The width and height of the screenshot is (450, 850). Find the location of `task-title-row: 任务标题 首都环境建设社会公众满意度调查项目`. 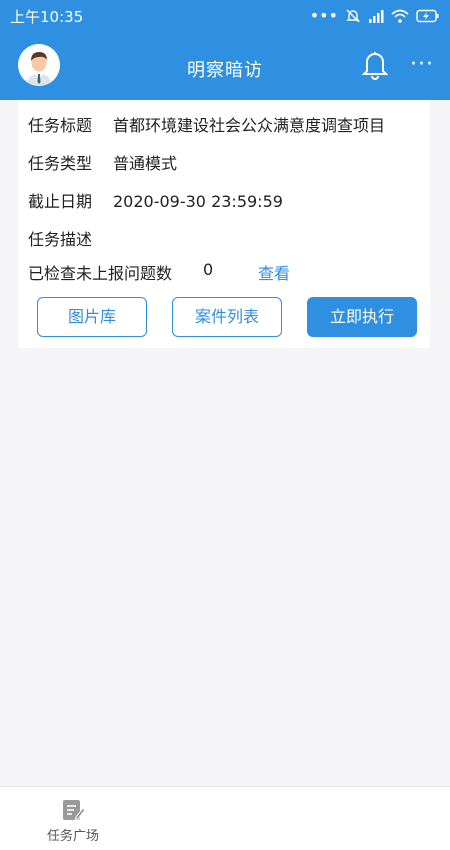

task-title-row: 任务标题 首都环境建设社会公众满意度调查项目 is located at coordinates (206, 124).